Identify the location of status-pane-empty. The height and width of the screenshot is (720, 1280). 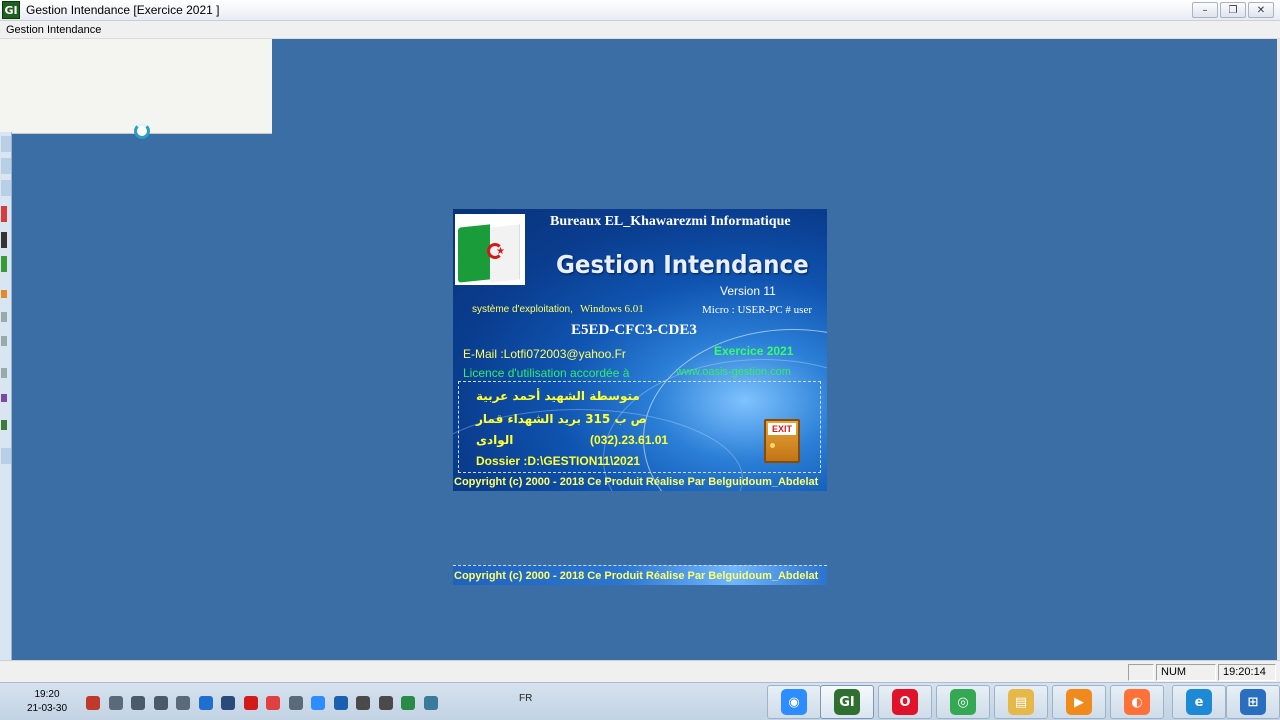
(1141, 672).